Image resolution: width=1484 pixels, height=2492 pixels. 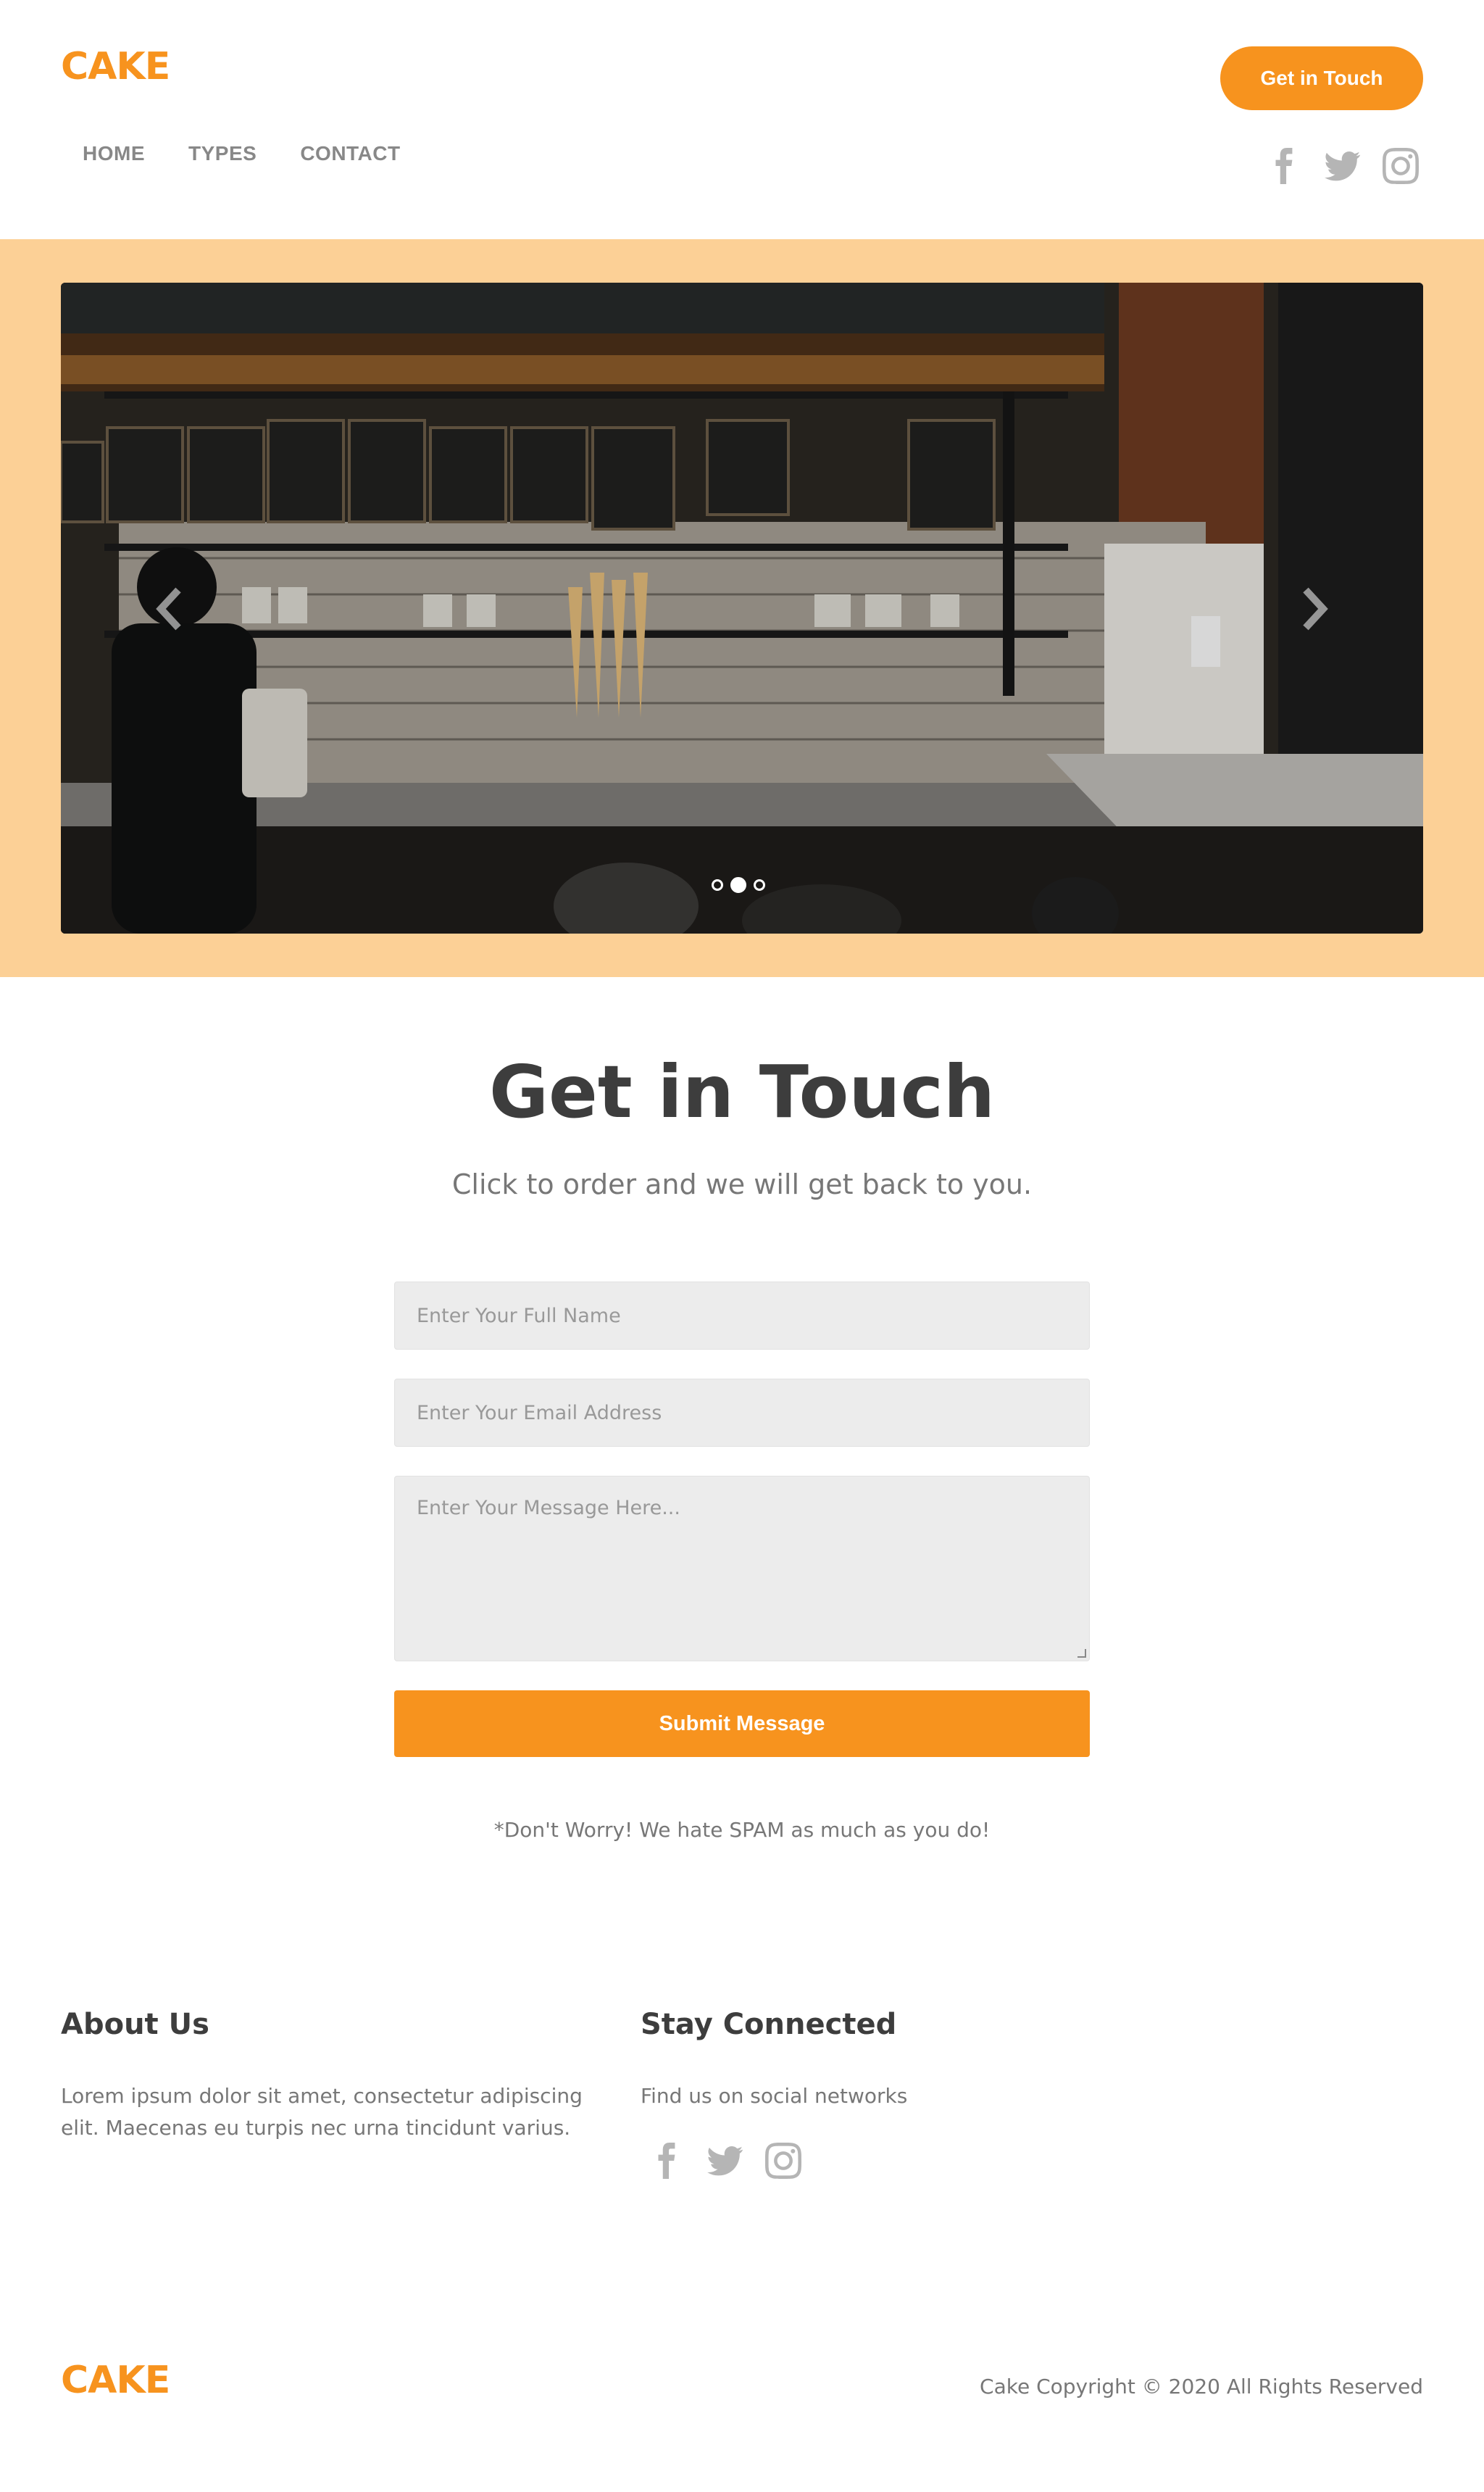 I want to click on chevron-left-icon, so click(x=168, y=609).